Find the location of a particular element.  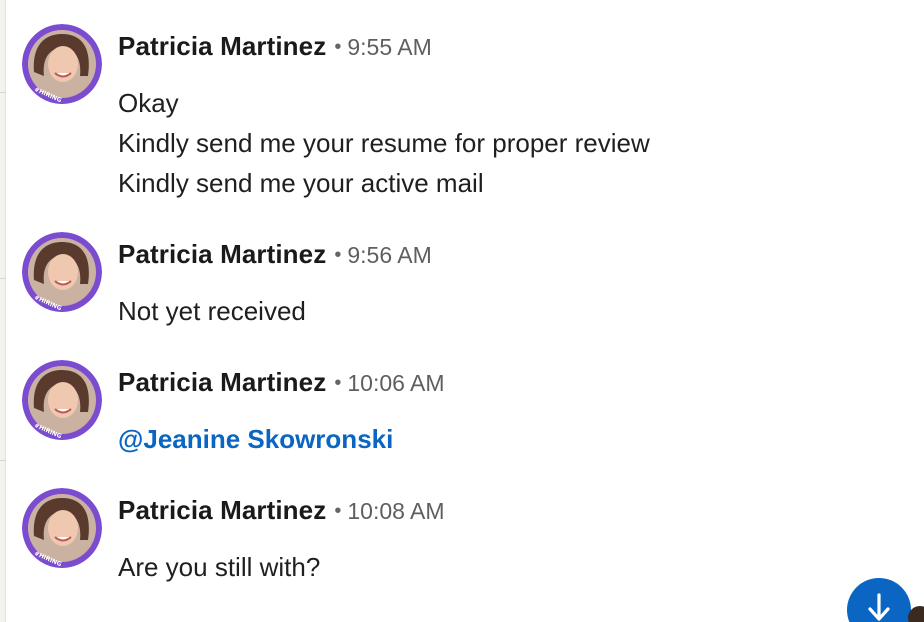

arrow-down-icon is located at coordinates (879, 607).